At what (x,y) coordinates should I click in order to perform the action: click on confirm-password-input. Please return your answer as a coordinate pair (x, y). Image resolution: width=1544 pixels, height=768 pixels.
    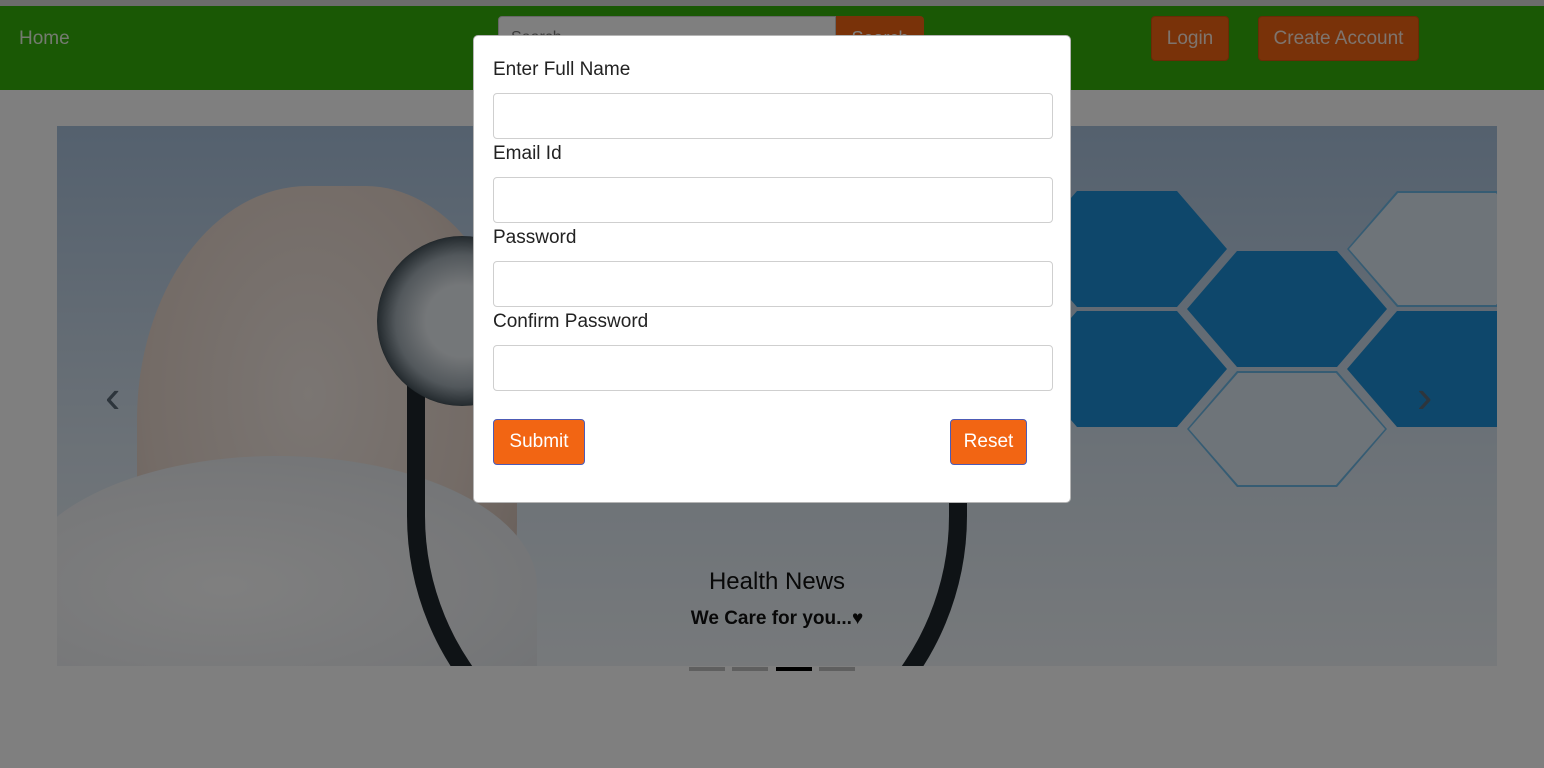
    Looking at the image, I should click on (773, 368).